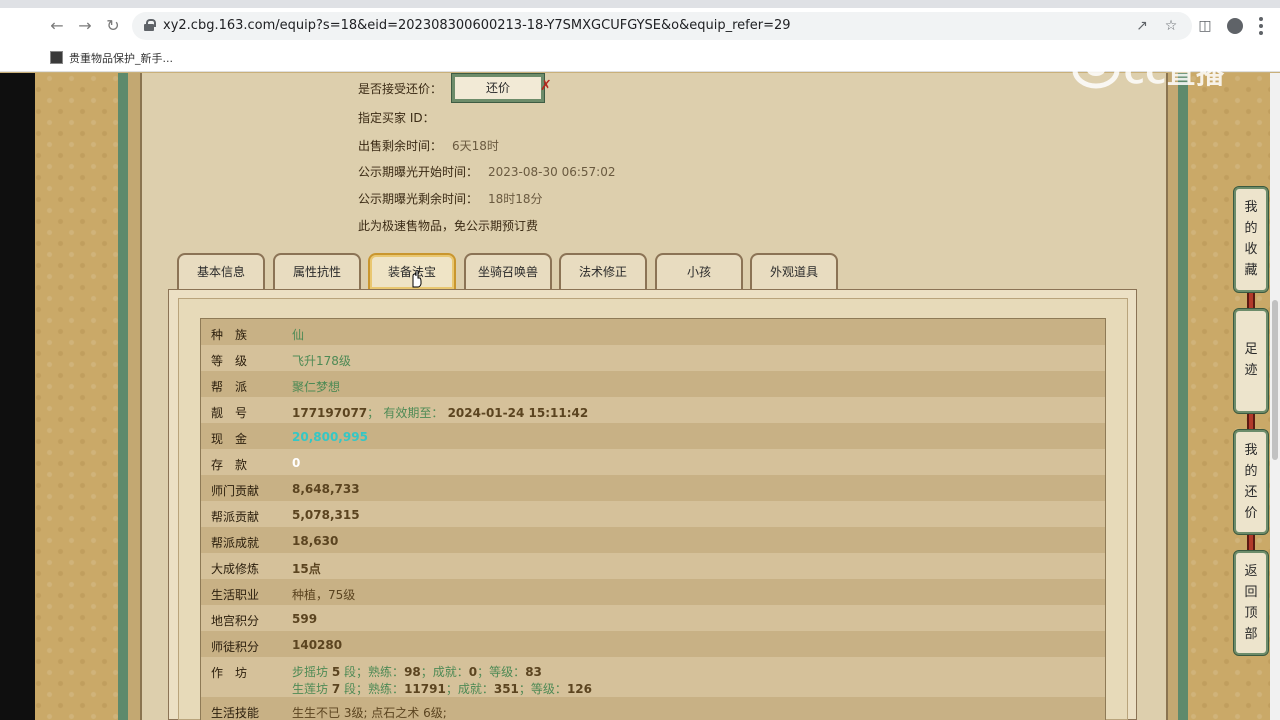 The width and height of the screenshot is (1280, 720). What do you see at coordinates (336, 689) in the screenshot?
I see `workshop-stage: 7` at bounding box center [336, 689].